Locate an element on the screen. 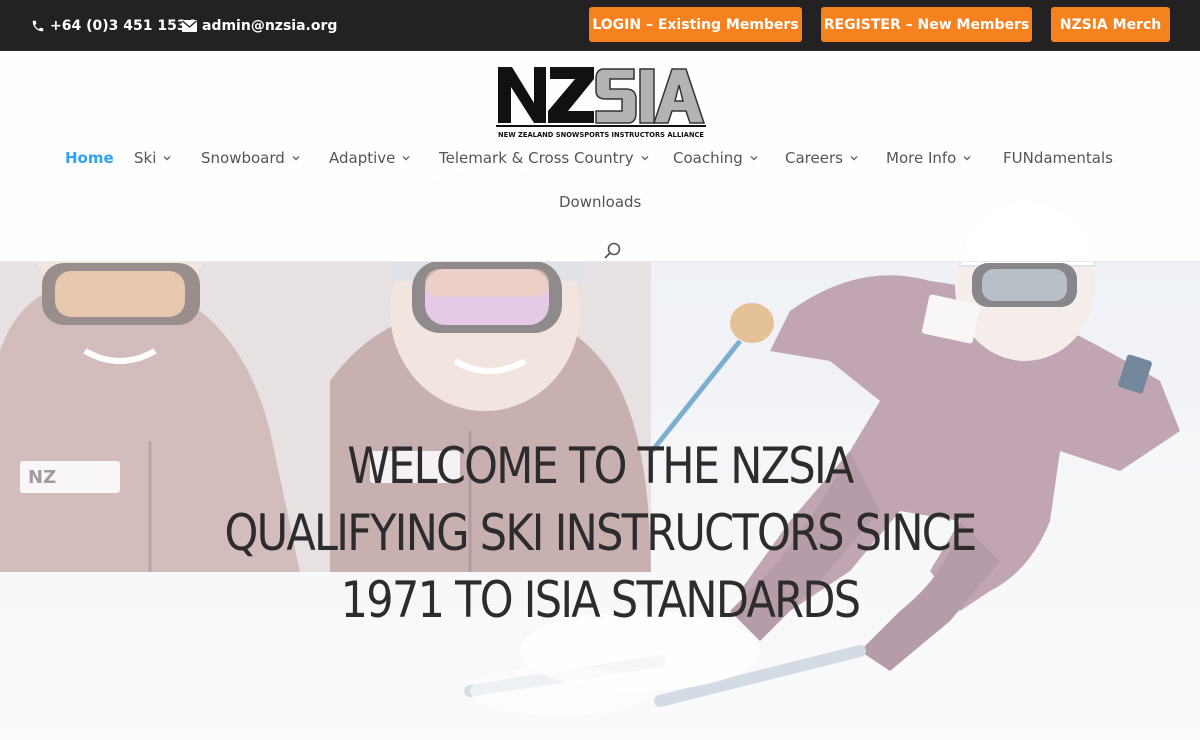  nav-item-label: Ski is located at coordinates (145, 158).